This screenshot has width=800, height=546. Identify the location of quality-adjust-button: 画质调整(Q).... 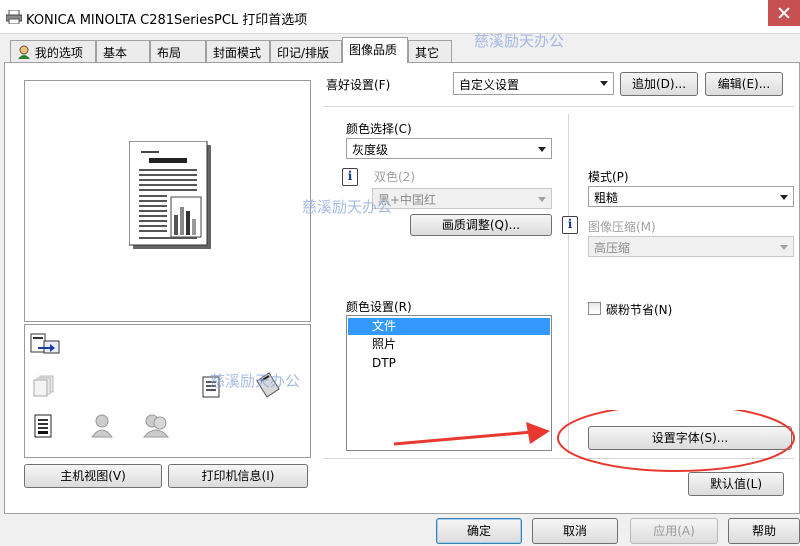
(481, 225).